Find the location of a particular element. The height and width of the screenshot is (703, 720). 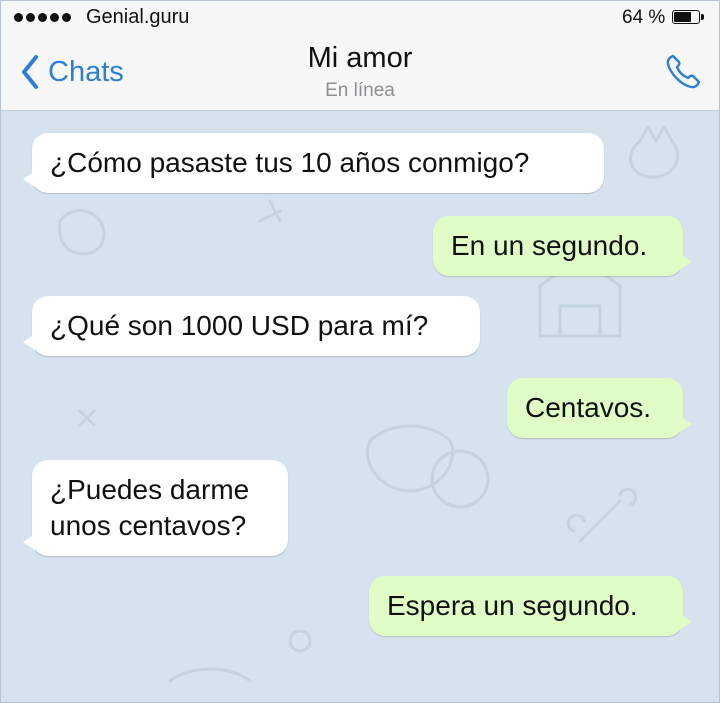

carrier-name: Genial.guru is located at coordinates (138, 17).